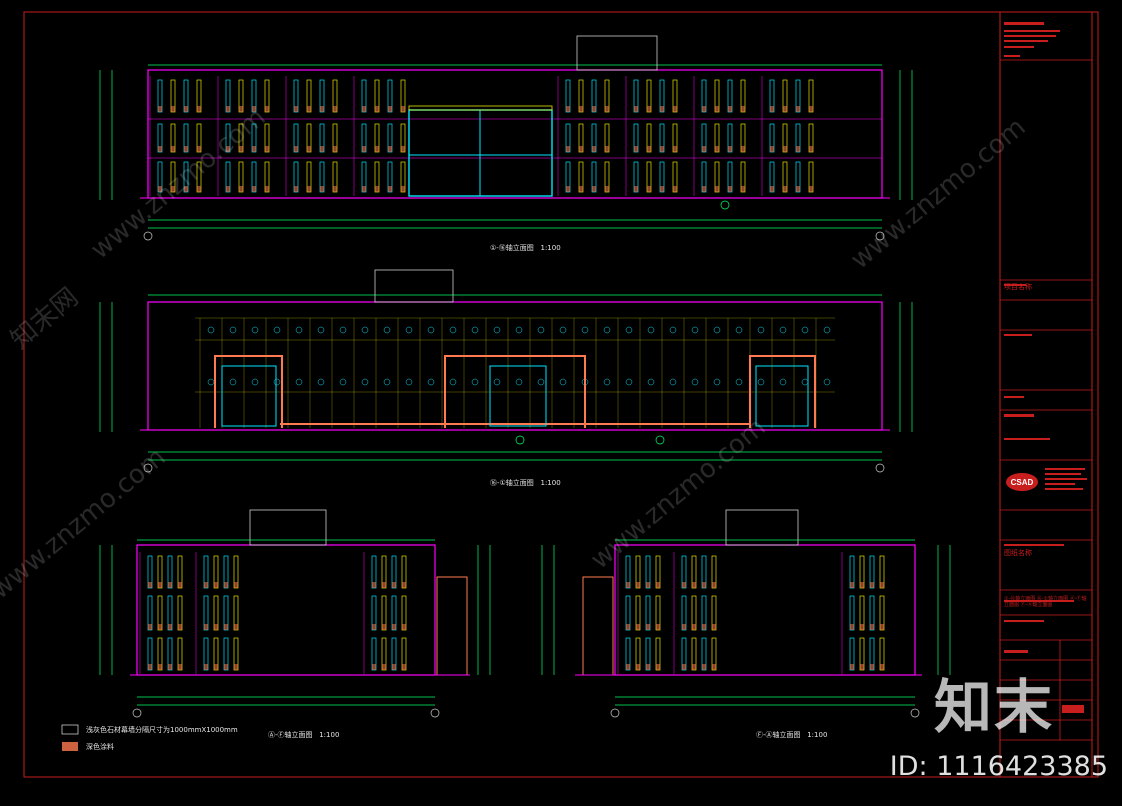 This screenshot has width=1122, height=806. What do you see at coordinates (1018, 287) in the screenshot?
I see `title-block-project-label: 项目名称` at bounding box center [1018, 287].